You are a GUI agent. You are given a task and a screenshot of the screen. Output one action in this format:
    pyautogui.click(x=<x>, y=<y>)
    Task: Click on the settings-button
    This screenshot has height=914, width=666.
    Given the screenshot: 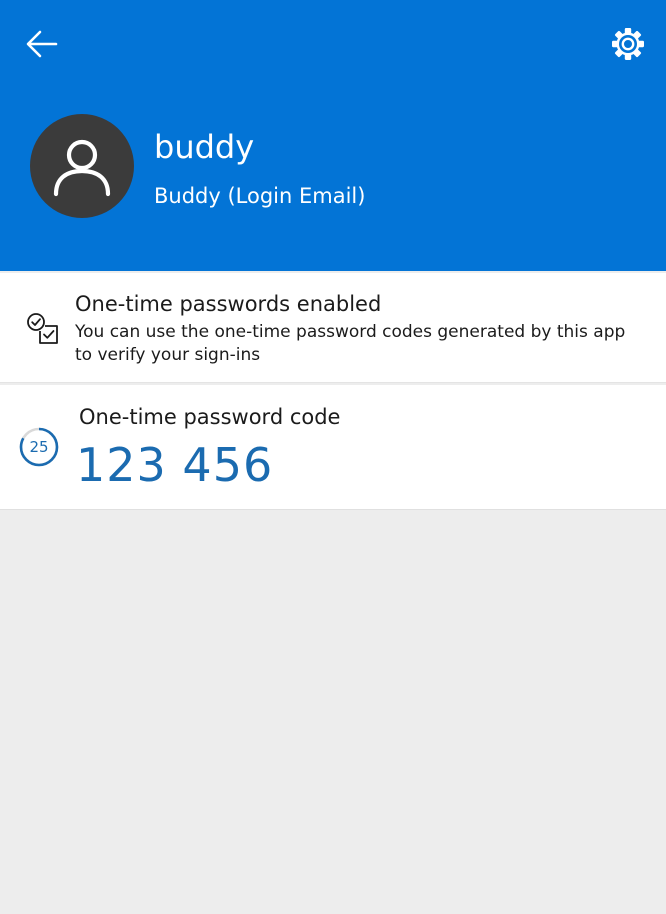 What is the action you would take?
    pyautogui.click(x=628, y=44)
    